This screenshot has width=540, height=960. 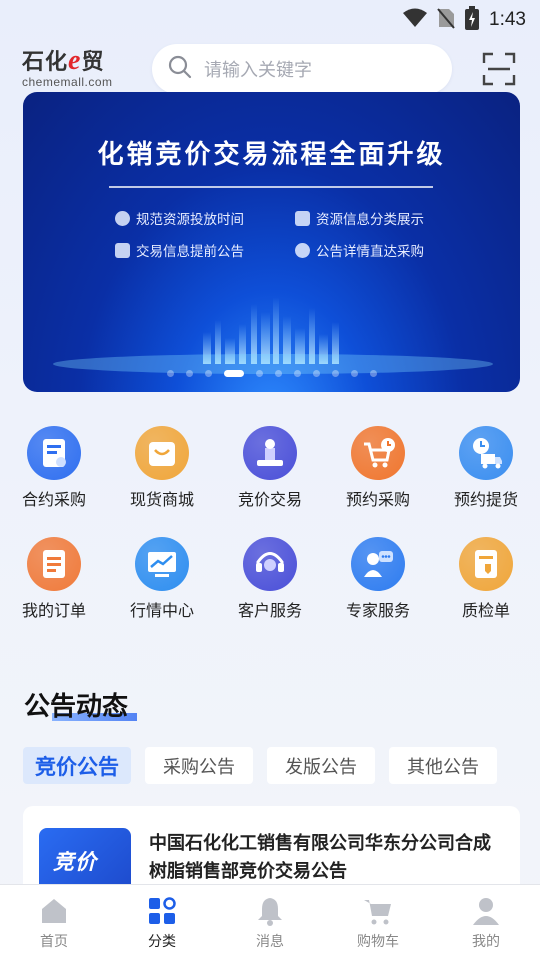 What do you see at coordinates (321, 765) in the screenshot?
I see `tab-announcement: 发版公告` at bounding box center [321, 765].